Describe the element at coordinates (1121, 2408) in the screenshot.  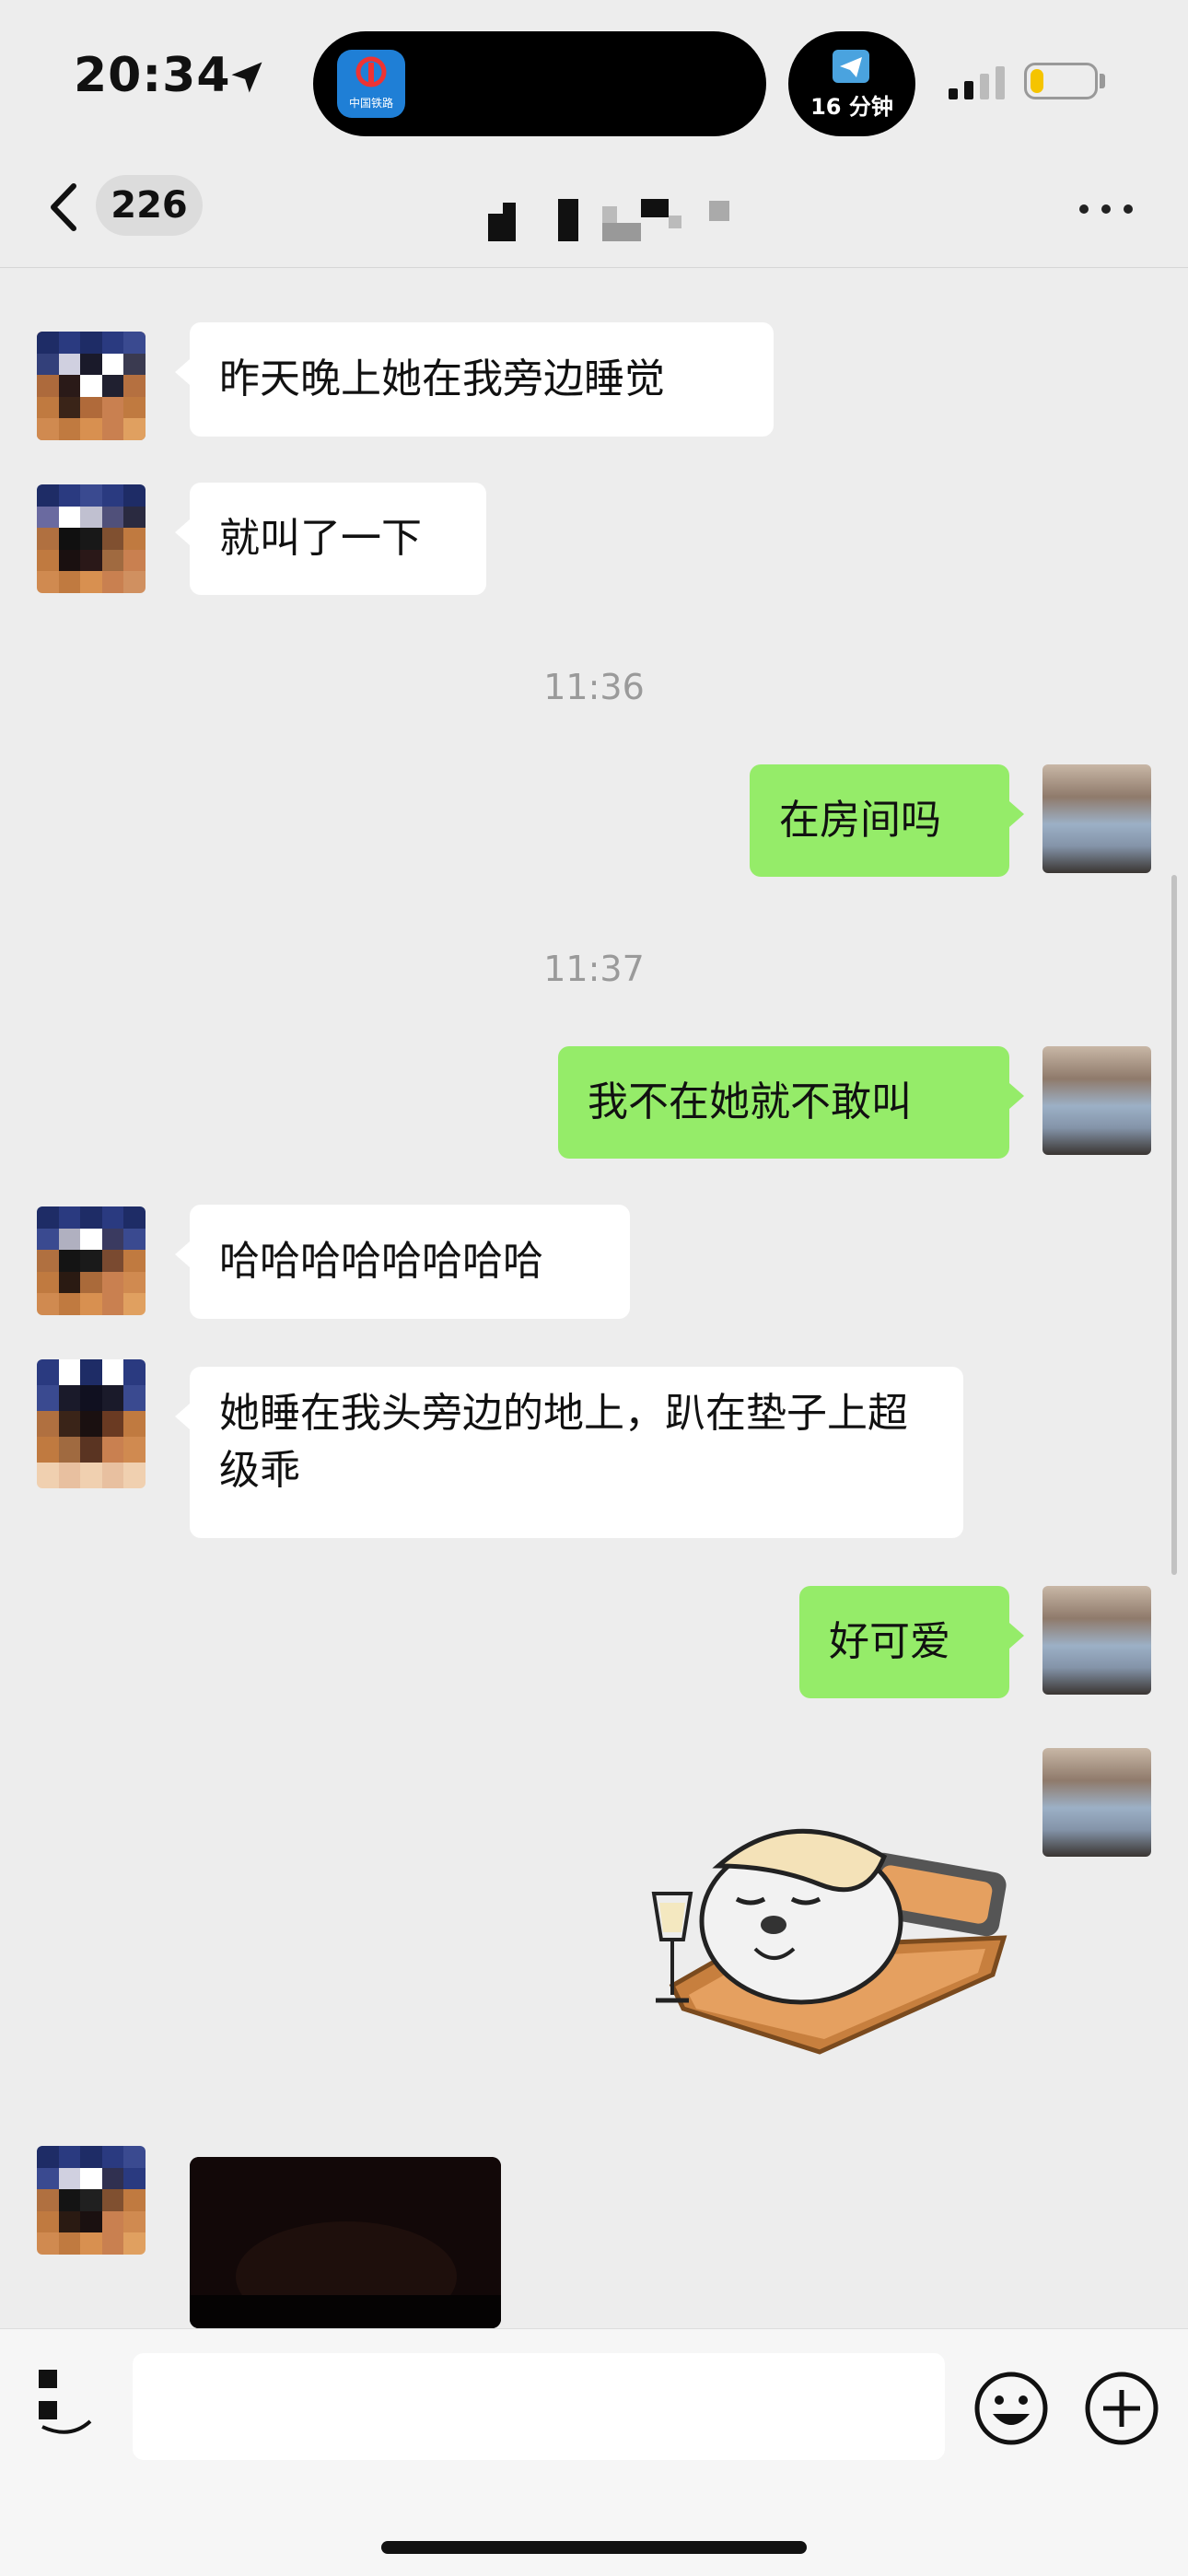
I see `plus-icon` at that location.